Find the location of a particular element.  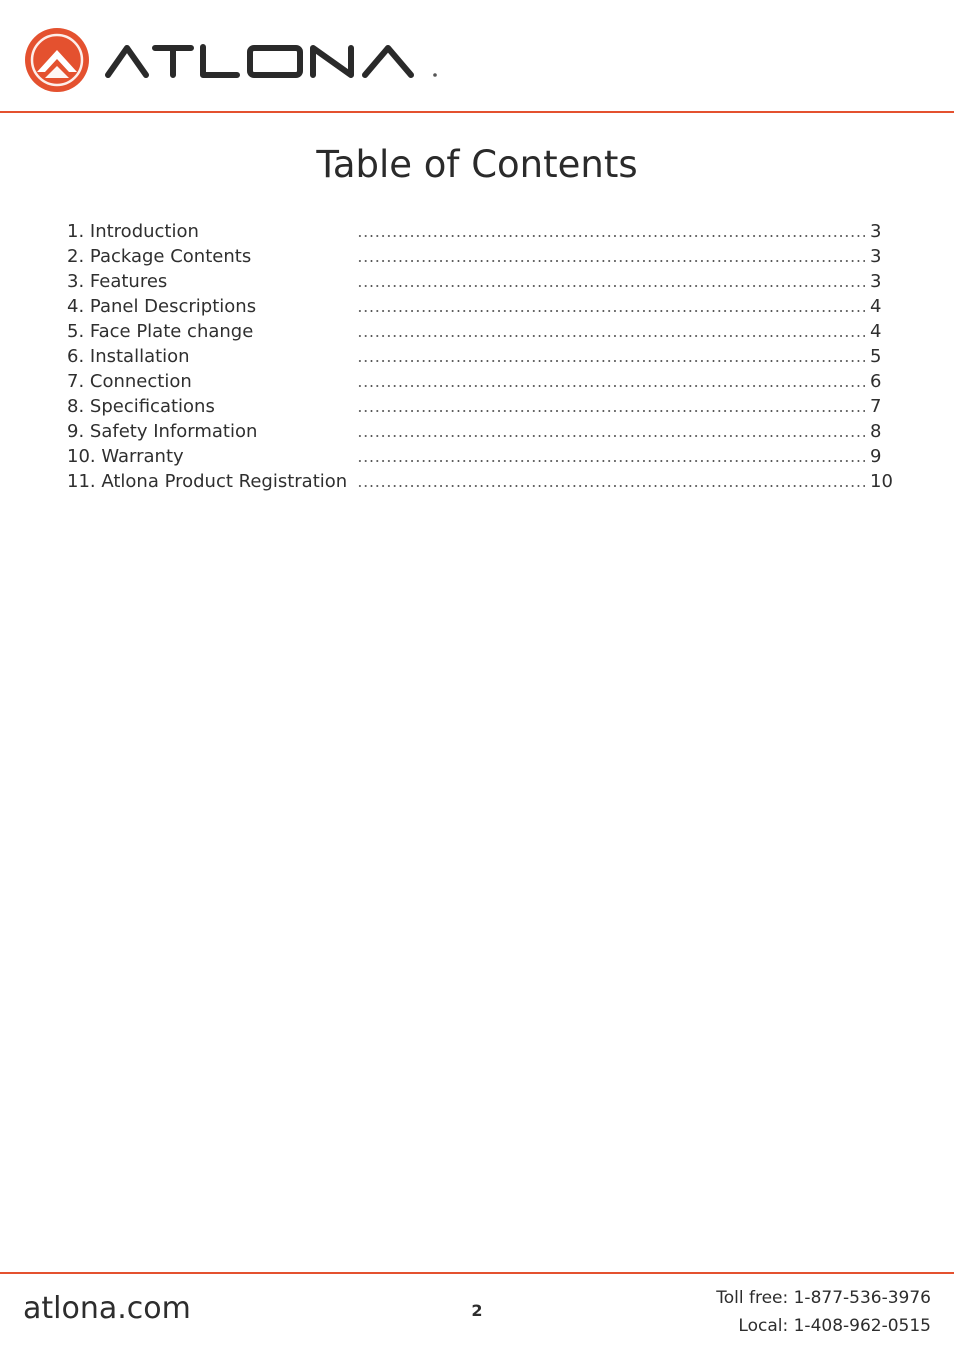

toc-entry-page: 5 is located at coordinates (876, 356).